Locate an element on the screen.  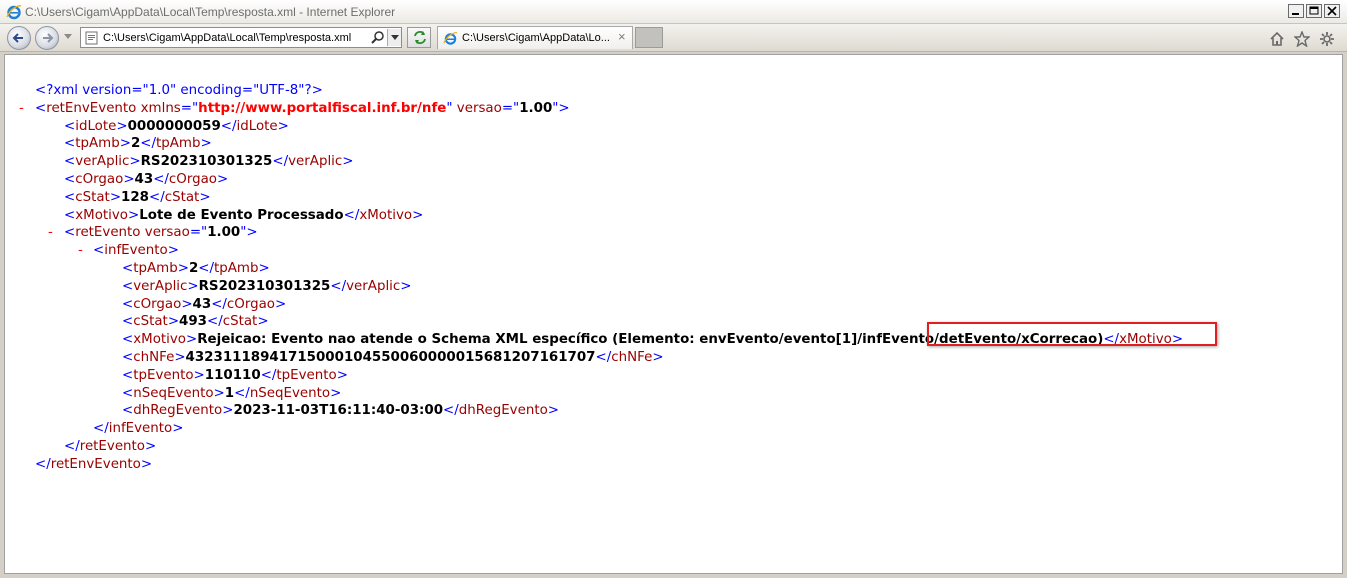
home-icon is located at coordinates (1277, 39).